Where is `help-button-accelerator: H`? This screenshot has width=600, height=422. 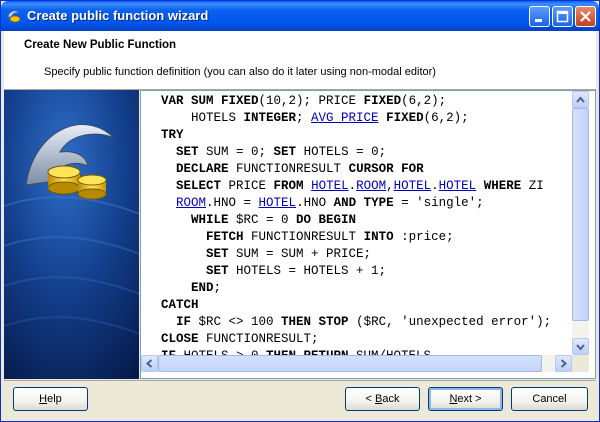
help-button-accelerator: H is located at coordinates (43, 399).